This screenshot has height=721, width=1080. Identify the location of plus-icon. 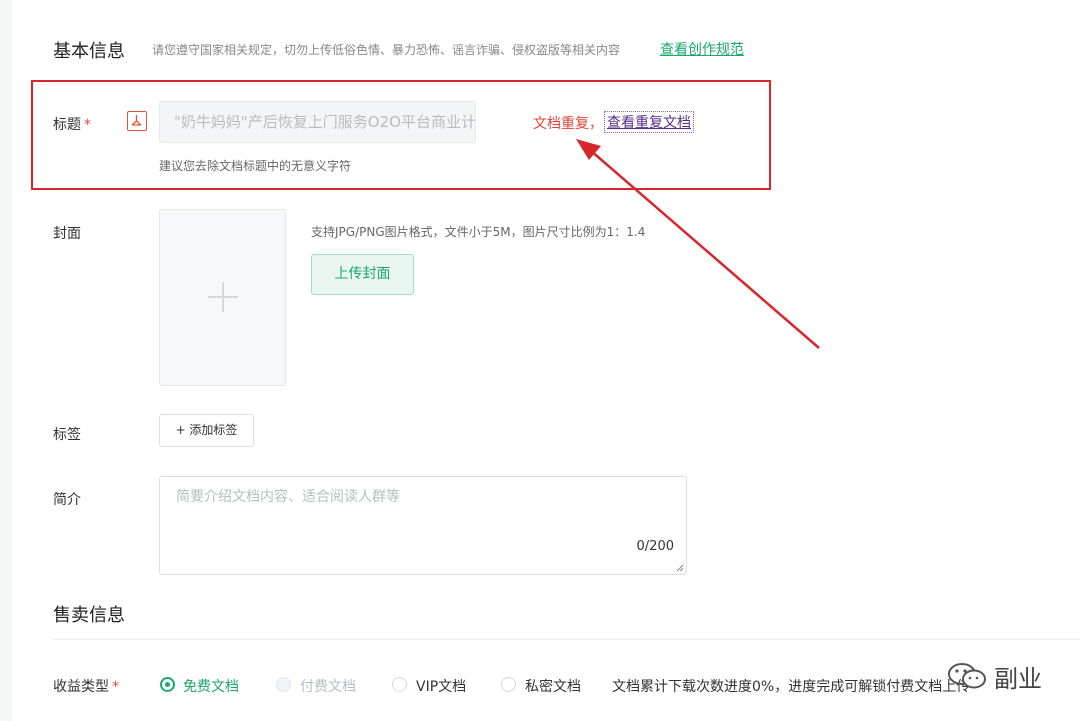
(223, 297).